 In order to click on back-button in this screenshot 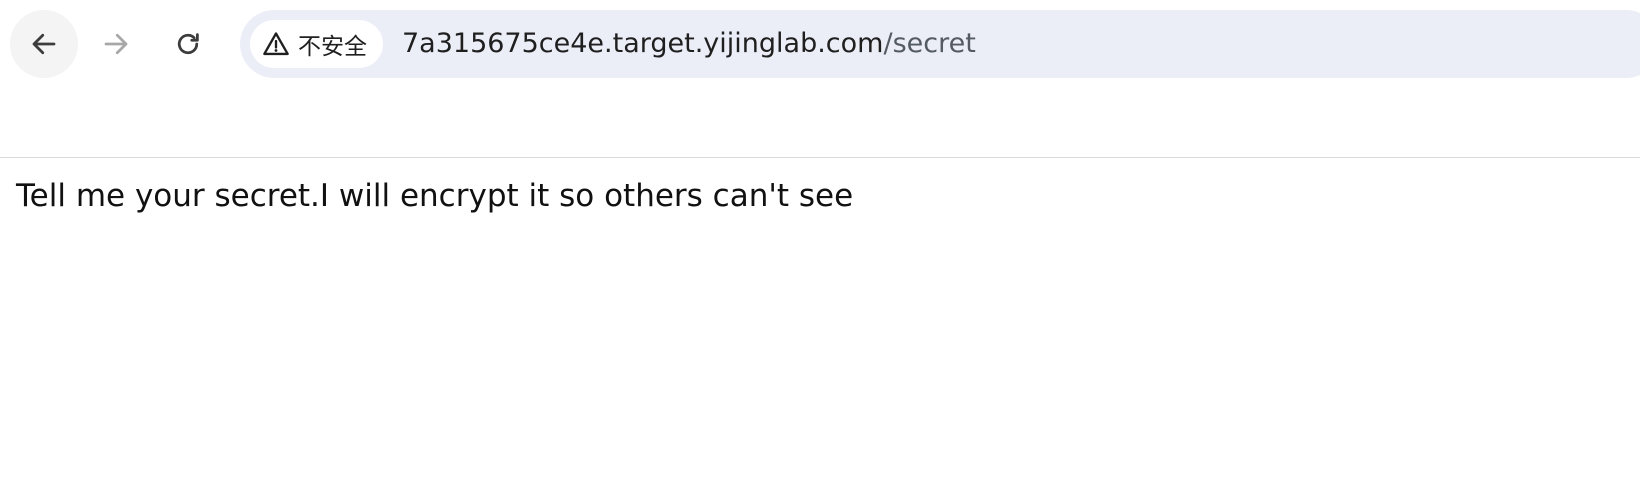, I will do `click(44, 44)`.